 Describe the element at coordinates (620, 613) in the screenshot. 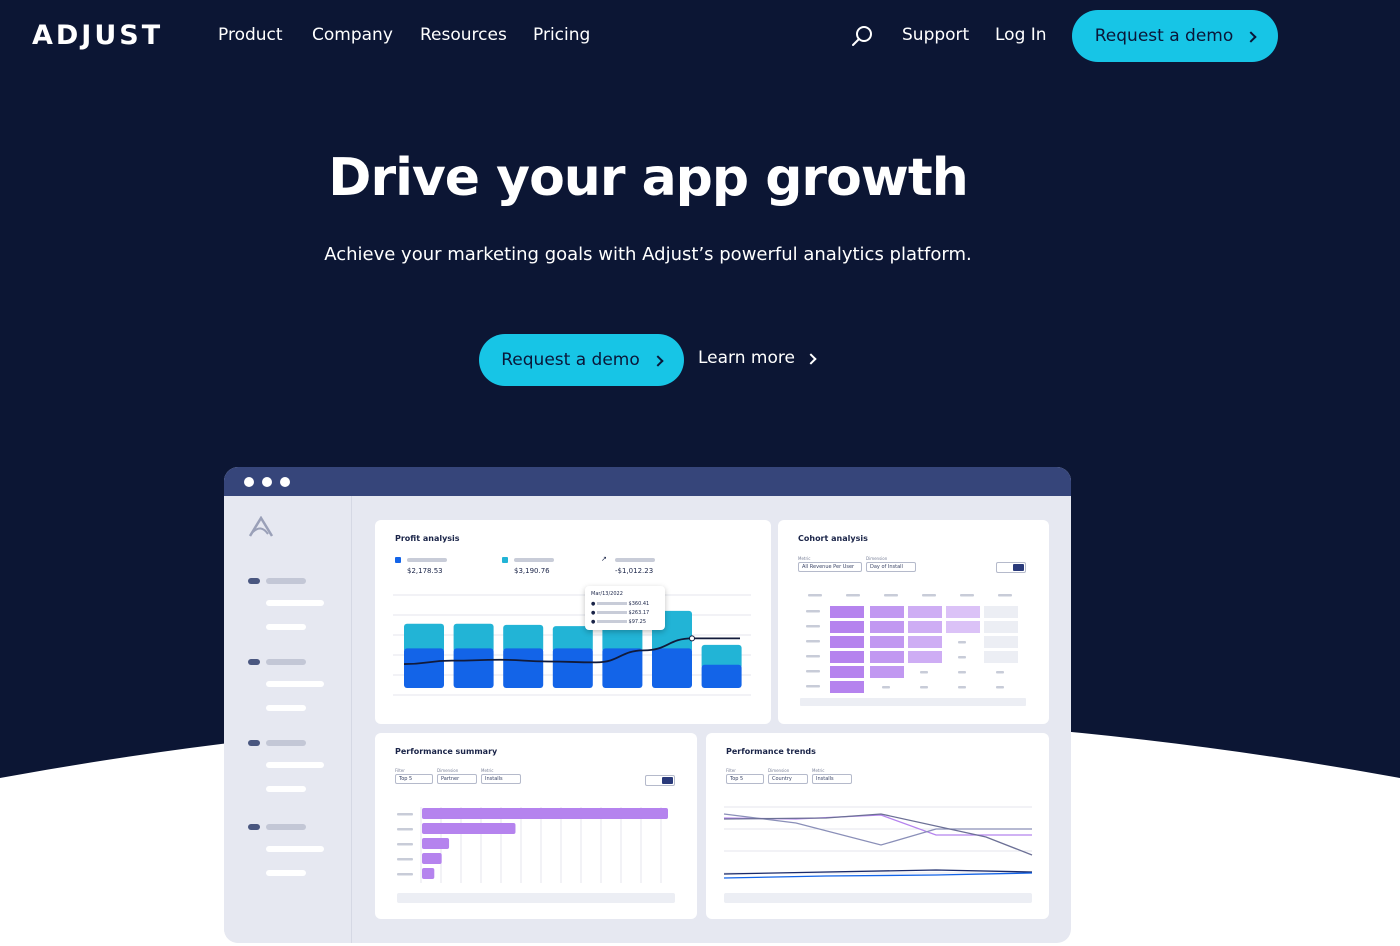

I see `tooltip-row: ● $263.17` at that location.